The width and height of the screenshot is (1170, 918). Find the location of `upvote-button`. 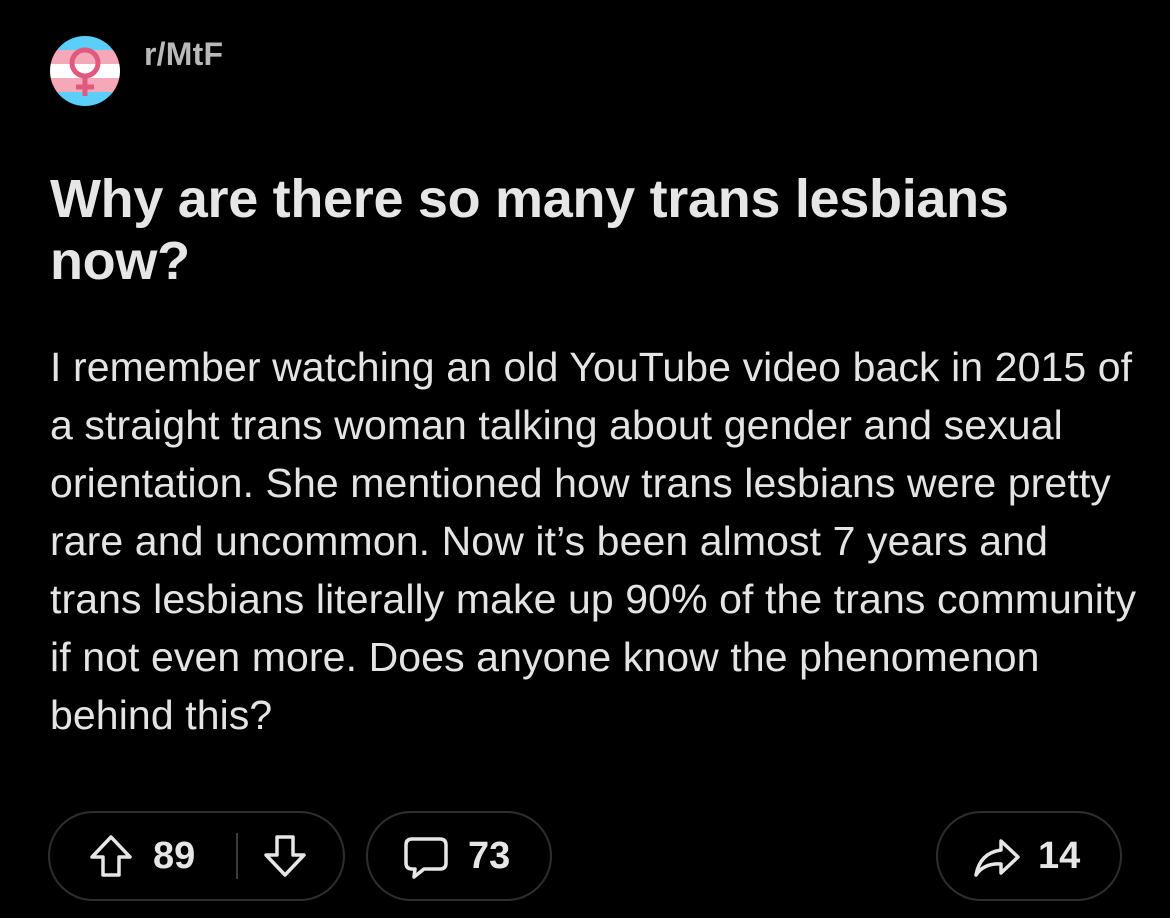

upvote-button is located at coordinates (111, 856).